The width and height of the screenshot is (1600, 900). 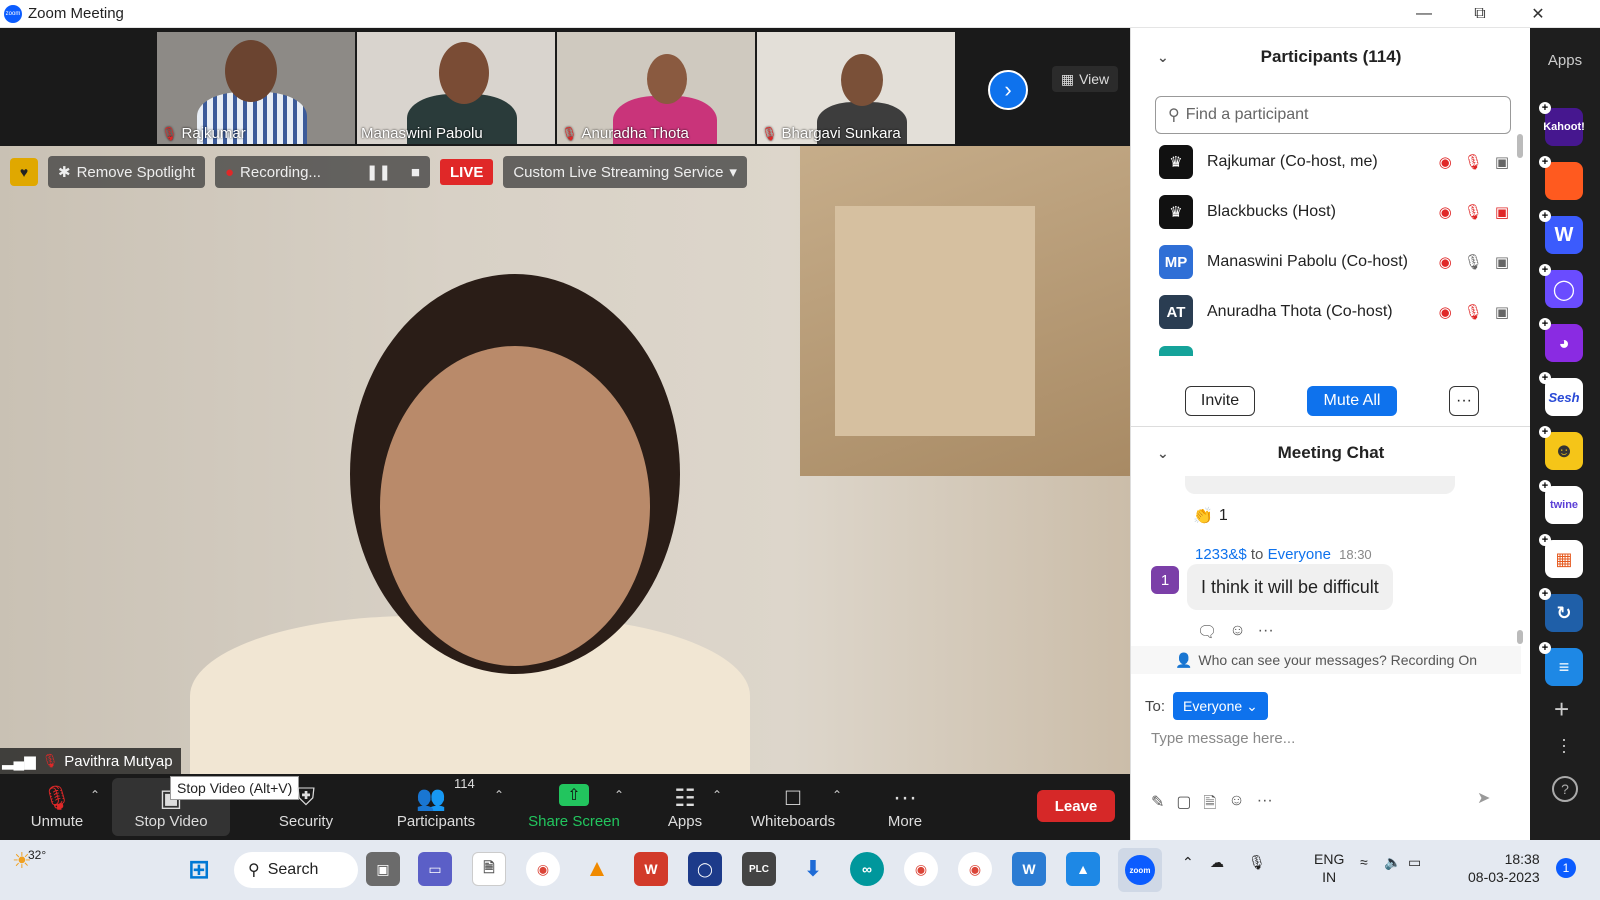 What do you see at coordinates (1333, 115) in the screenshot?
I see `participant-search-input: ⚲ Find a participant` at bounding box center [1333, 115].